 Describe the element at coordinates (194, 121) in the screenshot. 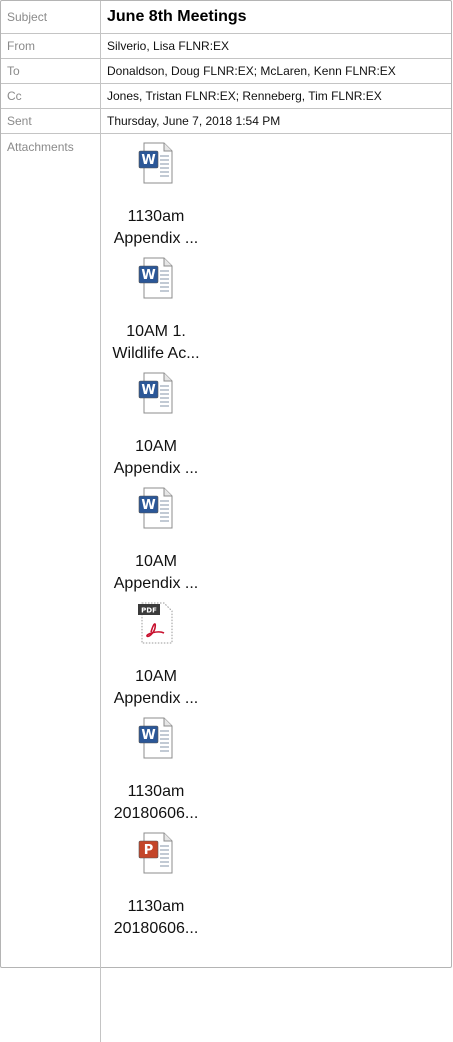

I see `sent-value: Thursday, June 7, 2018 1:54 PM` at that location.